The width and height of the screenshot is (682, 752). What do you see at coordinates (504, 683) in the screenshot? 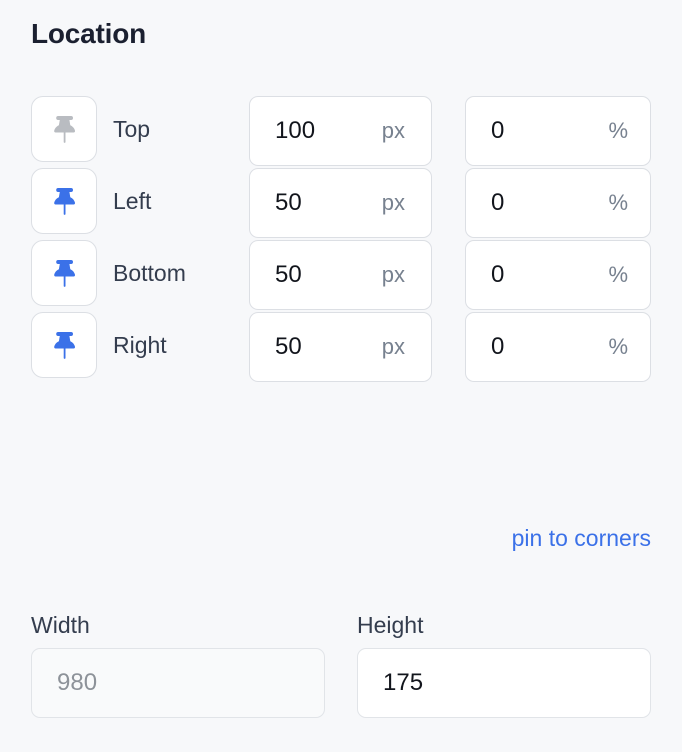
I see `height-input: 175` at bounding box center [504, 683].